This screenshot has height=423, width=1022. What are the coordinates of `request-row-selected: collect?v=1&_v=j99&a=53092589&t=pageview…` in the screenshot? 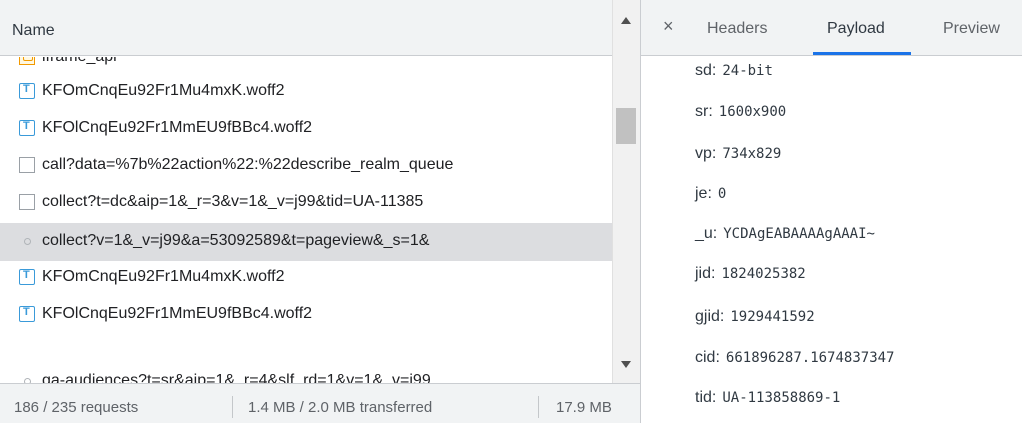 It's located at (306, 242).